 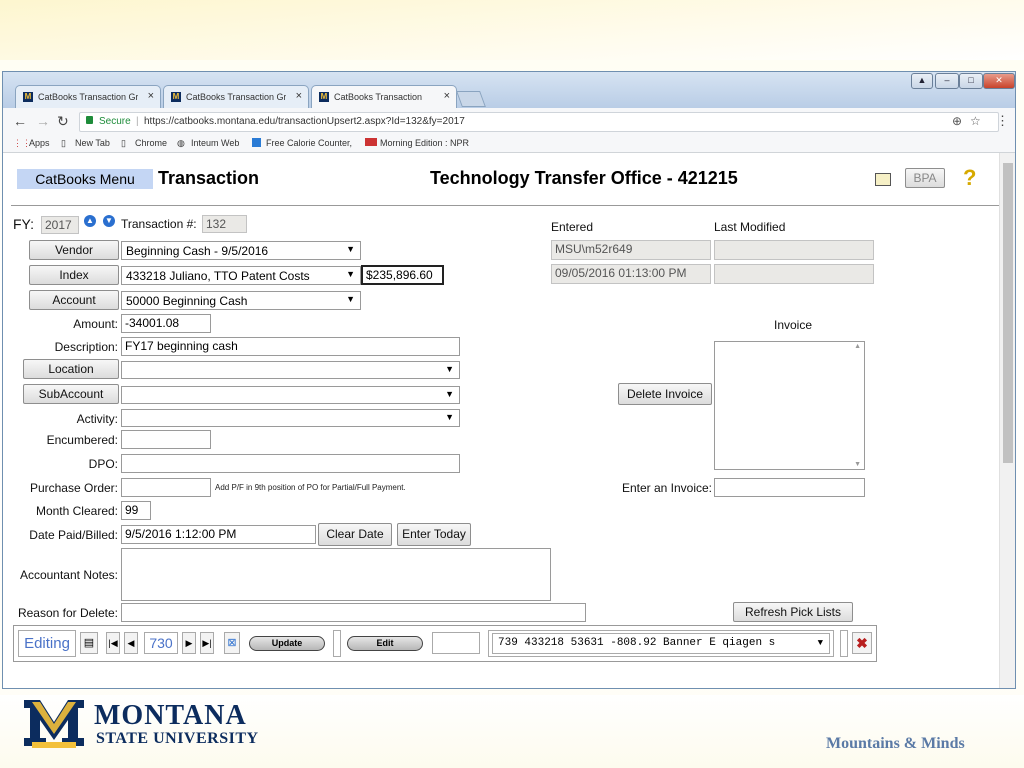 What do you see at coordinates (71, 369) in the screenshot?
I see `location-button: Location` at bounding box center [71, 369].